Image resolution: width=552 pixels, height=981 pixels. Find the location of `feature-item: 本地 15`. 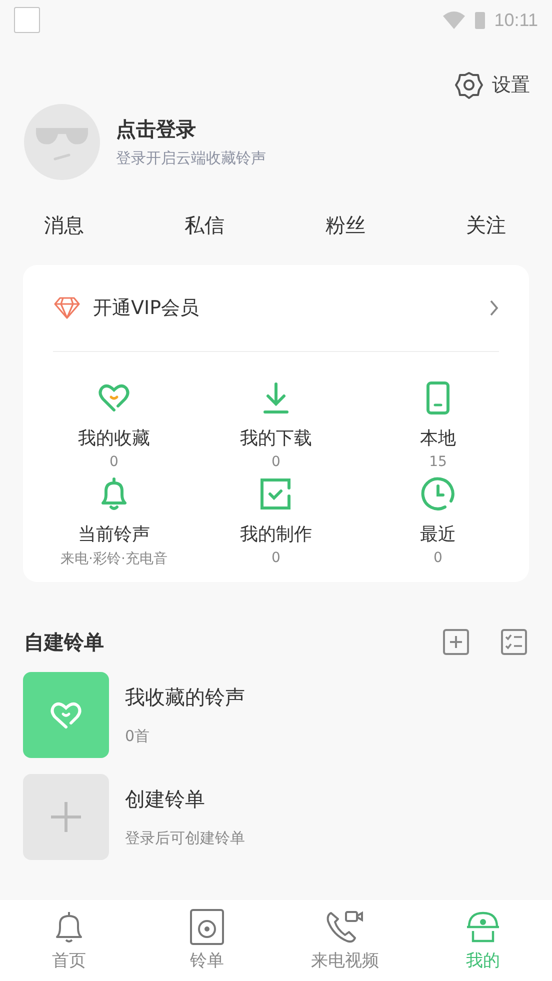

feature-item: 本地 15 is located at coordinates (438, 425).